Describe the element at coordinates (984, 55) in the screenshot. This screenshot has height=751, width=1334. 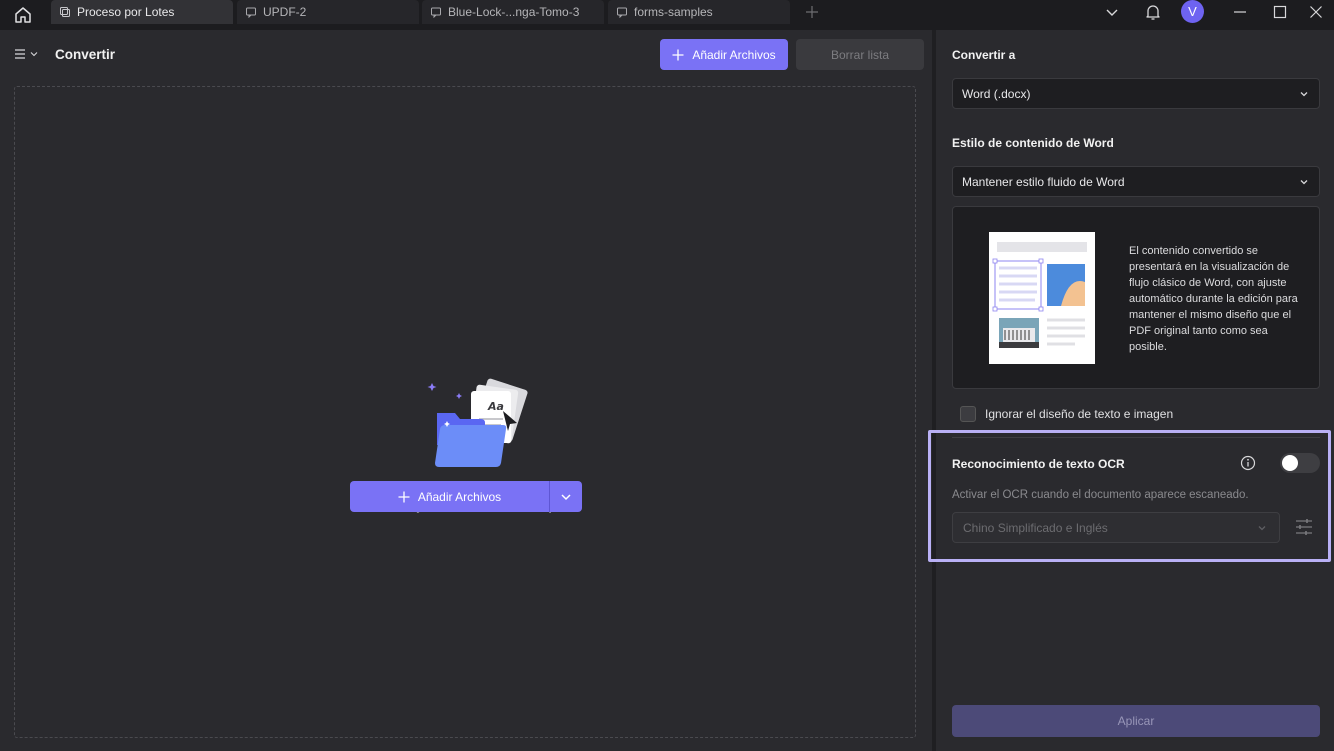
I see `convert-to-label: Convertir a` at that location.